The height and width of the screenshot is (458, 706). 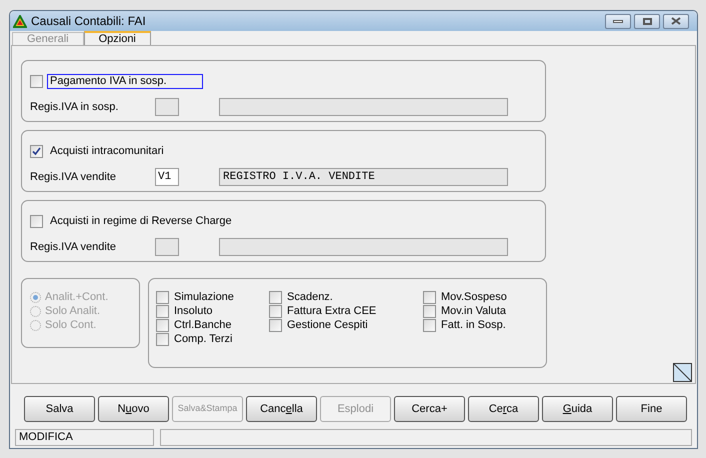 What do you see at coordinates (651, 409) in the screenshot?
I see `action-button: Fine` at bounding box center [651, 409].